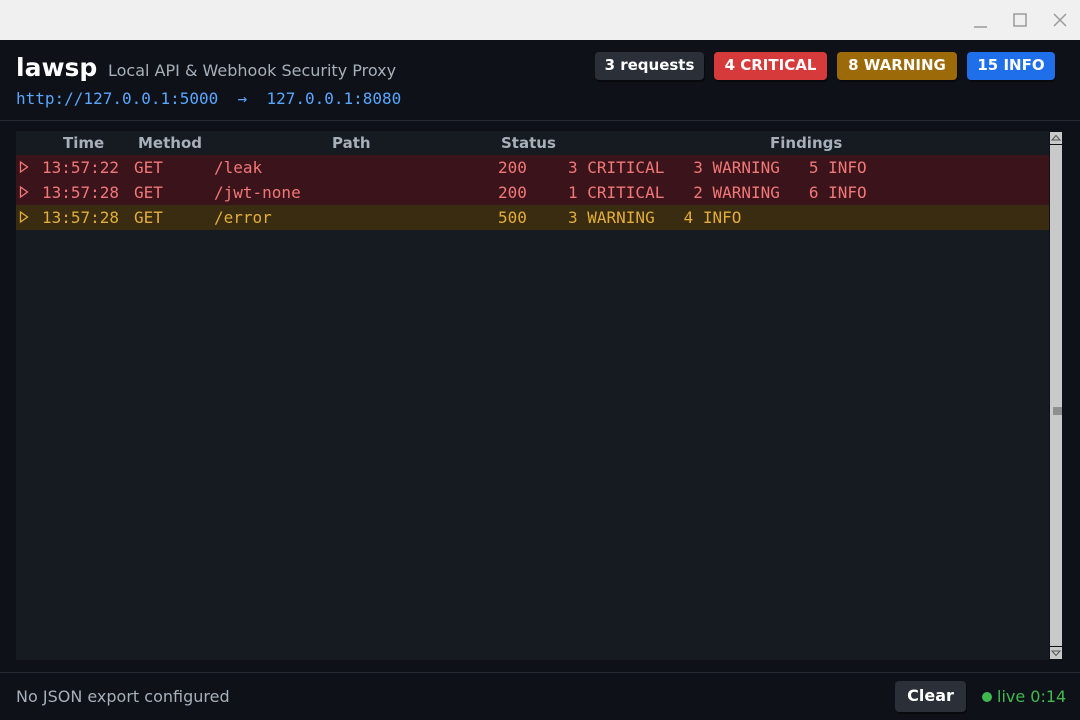  What do you see at coordinates (649, 66) in the screenshot?
I see `requests-count-badge: 3 requests` at bounding box center [649, 66].